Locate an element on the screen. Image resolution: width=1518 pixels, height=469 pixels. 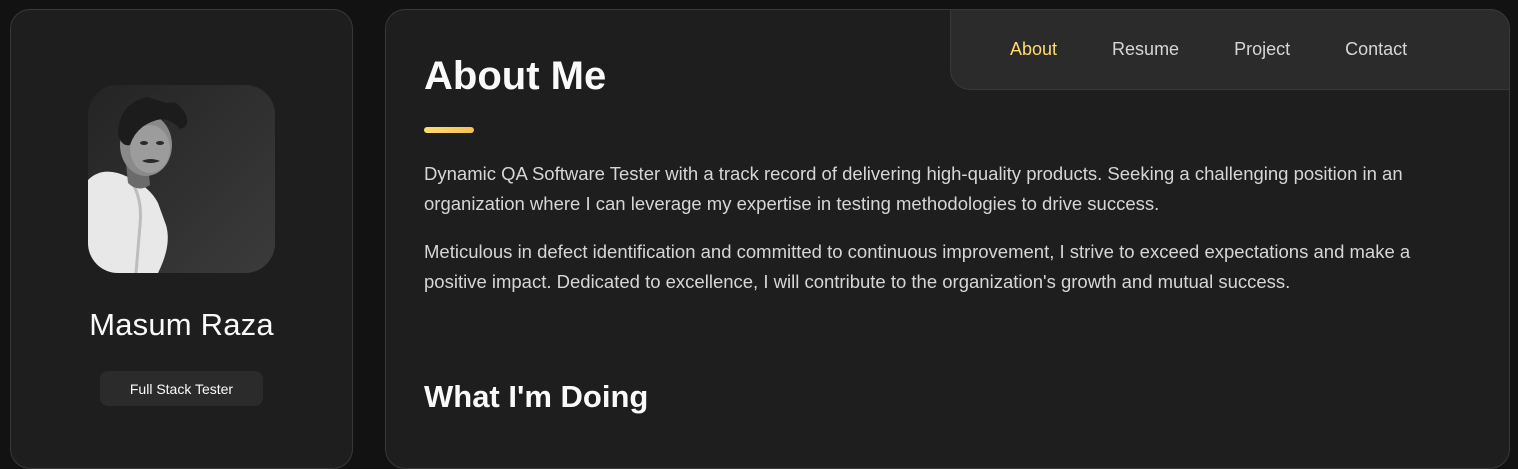
profile-name: Masum Raza is located at coordinates (181, 324).